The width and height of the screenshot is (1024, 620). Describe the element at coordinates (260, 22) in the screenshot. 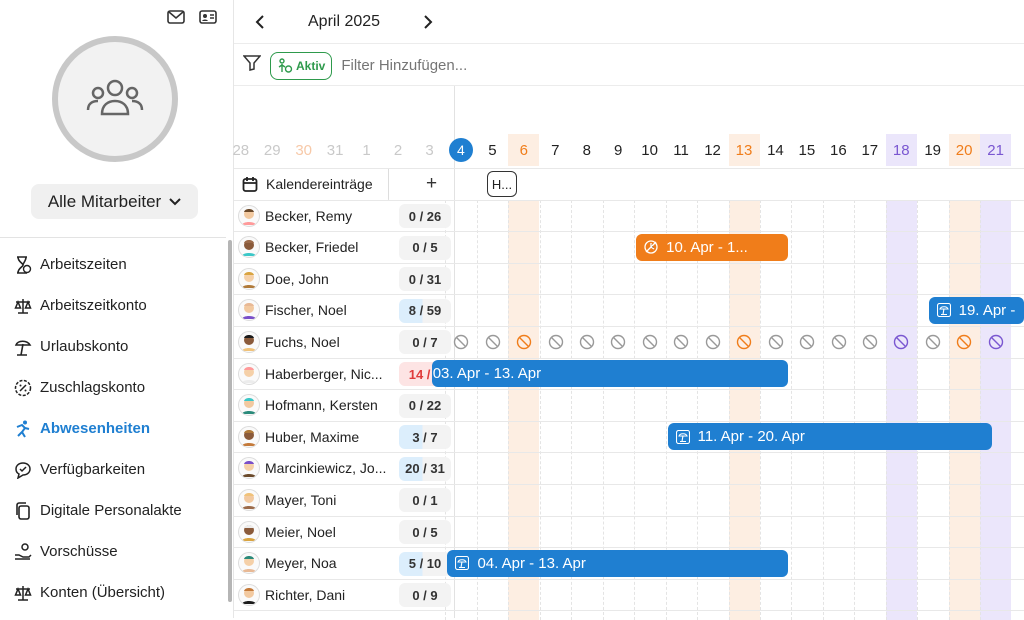

I see `previous-month-icon` at that location.